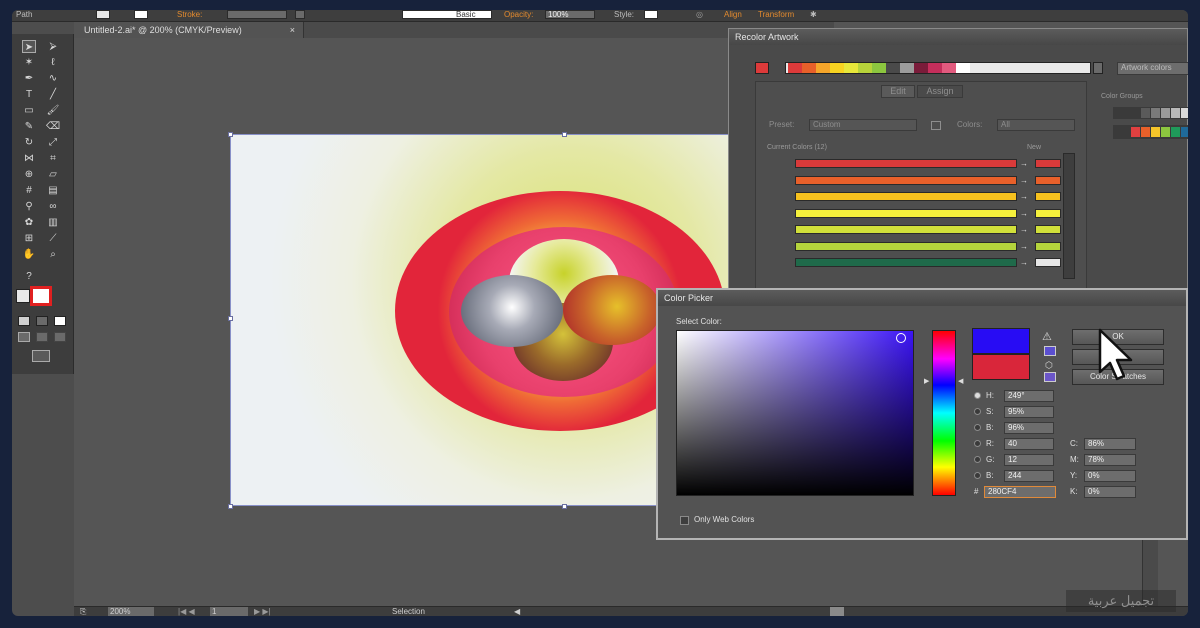 The height and width of the screenshot is (628, 1200). Describe the element at coordinates (53, 190) in the screenshot. I see `gradient-tool-icon: ▤` at that location.